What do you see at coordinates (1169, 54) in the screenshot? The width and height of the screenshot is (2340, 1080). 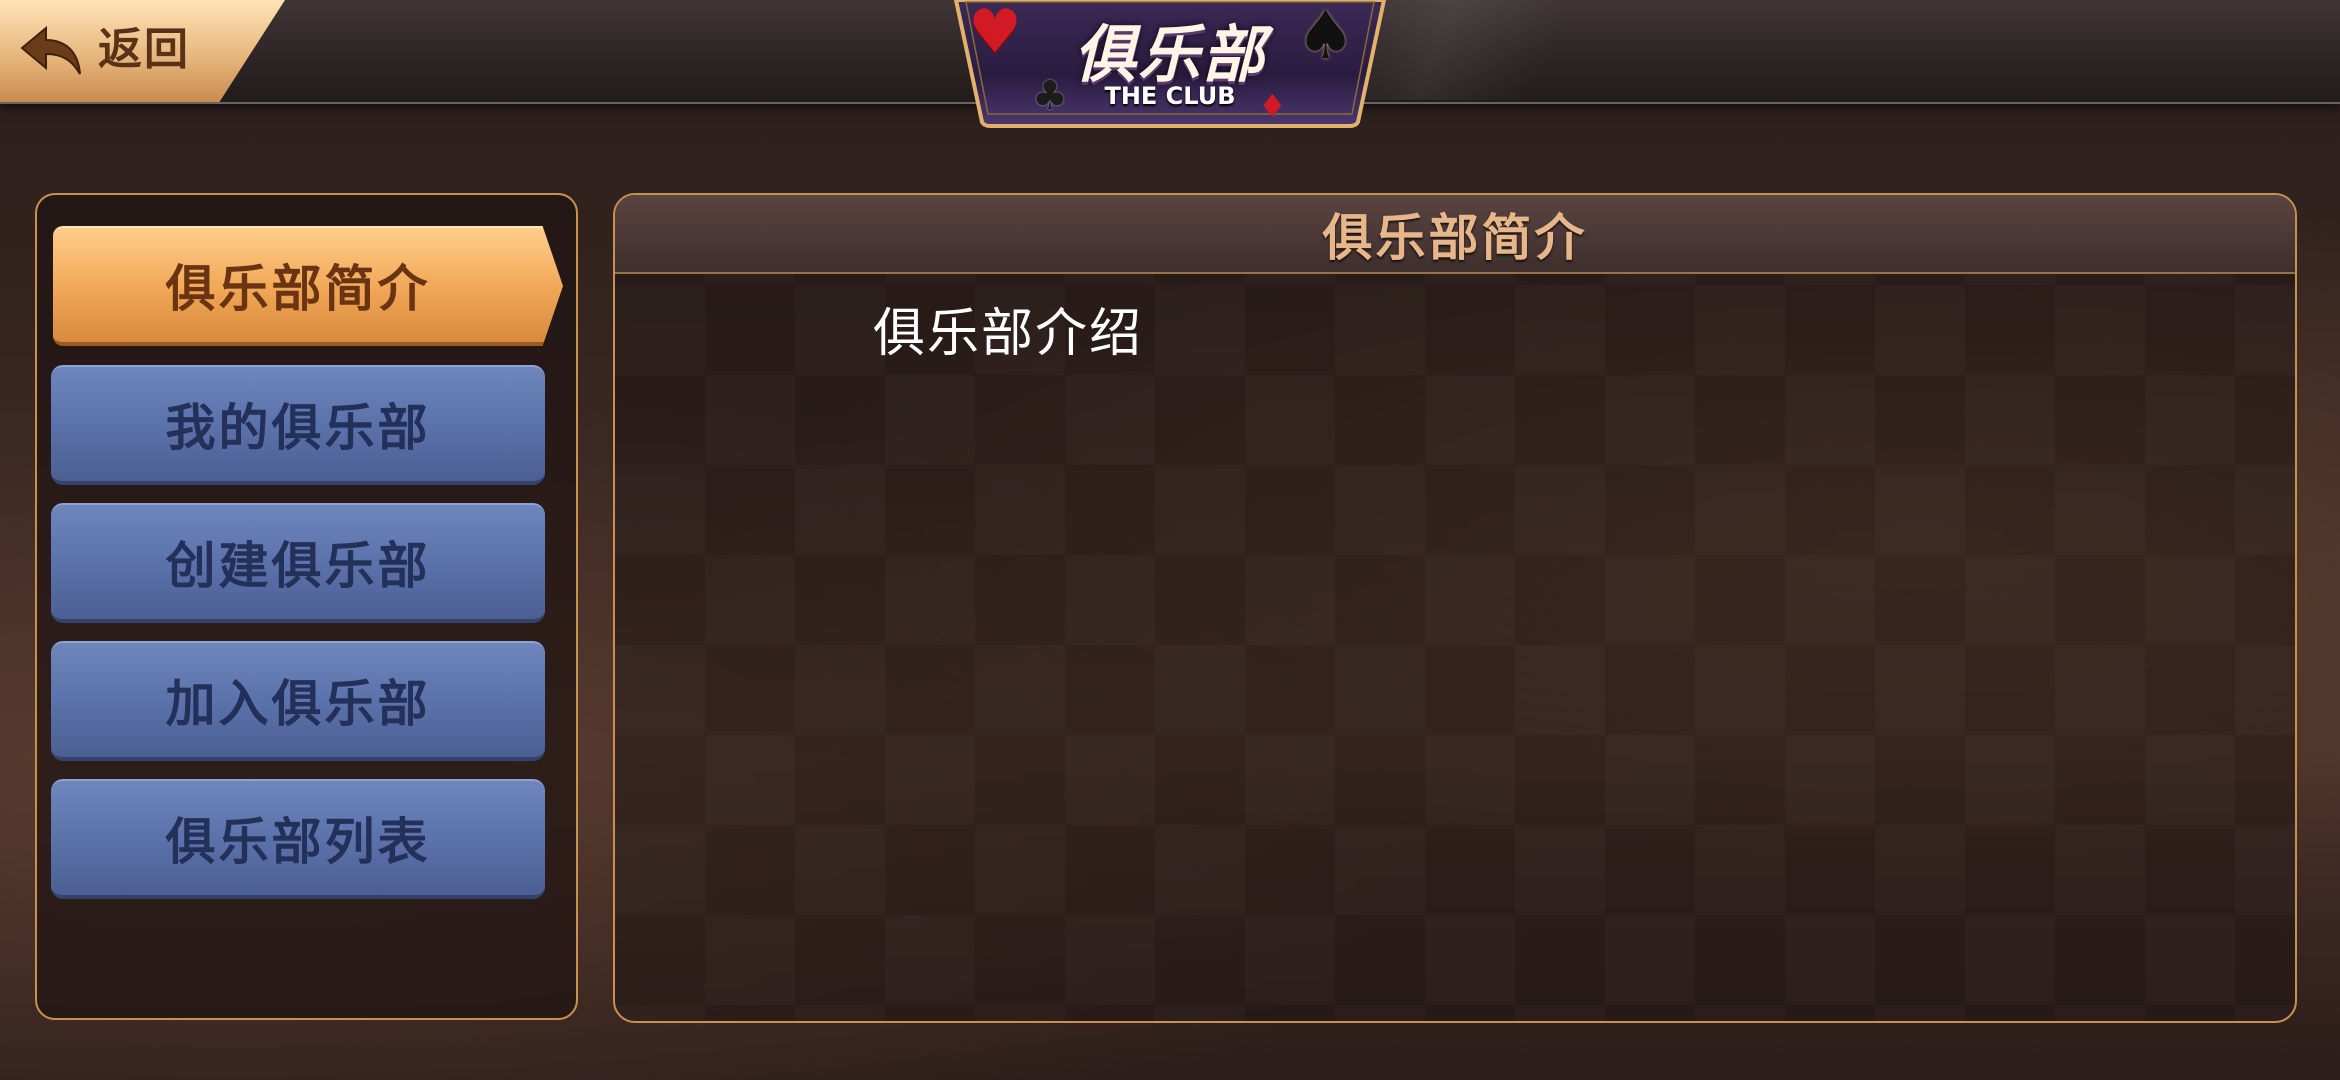 I see `page-title: 俱乐部` at bounding box center [1169, 54].